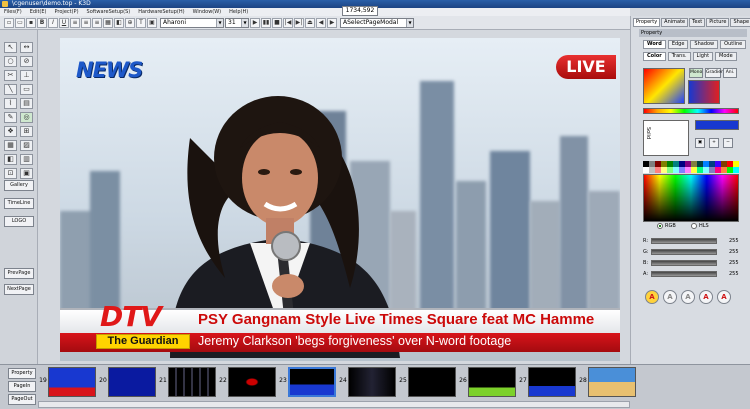 The height and width of the screenshot is (409, 750). What do you see at coordinates (141, 22) in the screenshot?
I see `text-icon: T` at bounding box center [141, 22].